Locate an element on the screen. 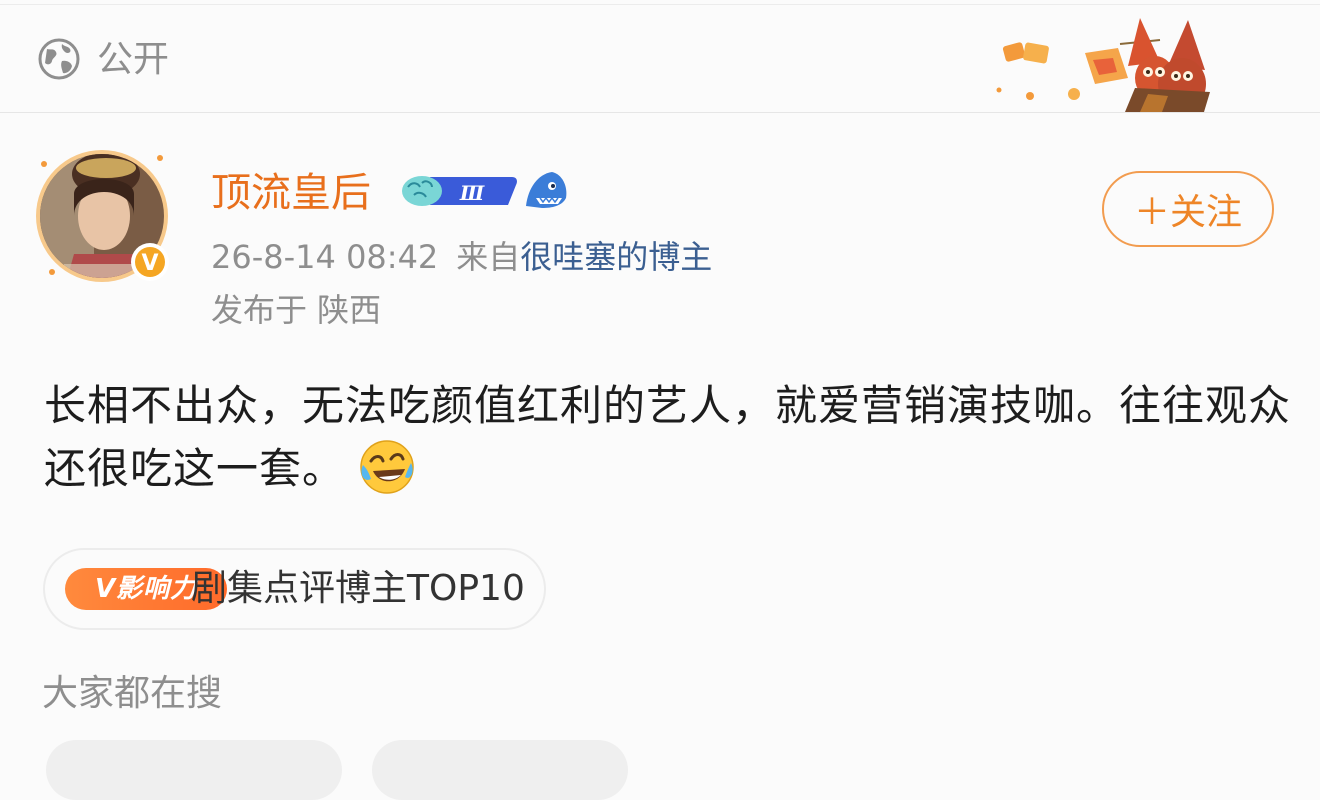 This screenshot has height=800, width=1320. post-body: 长相不出众，无法吃颜值红利的艺人，就爱营销演技咖。往往观众还很吃这一套。 is located at coordinates (669, 437).